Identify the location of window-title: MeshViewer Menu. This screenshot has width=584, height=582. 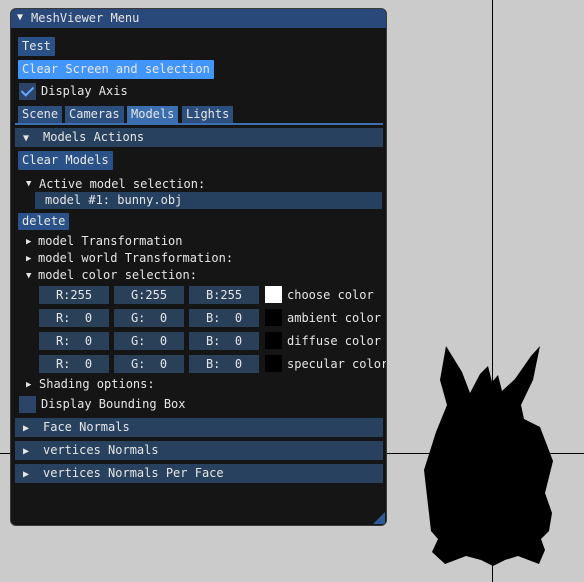
(85, 18).